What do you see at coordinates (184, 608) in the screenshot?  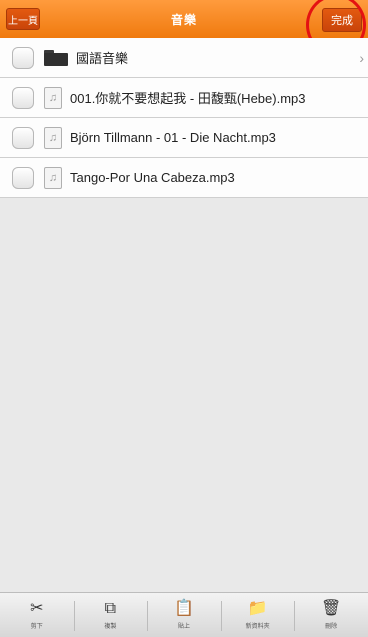 I see `paste-icon: 📋` at bounding box center [184, 608].